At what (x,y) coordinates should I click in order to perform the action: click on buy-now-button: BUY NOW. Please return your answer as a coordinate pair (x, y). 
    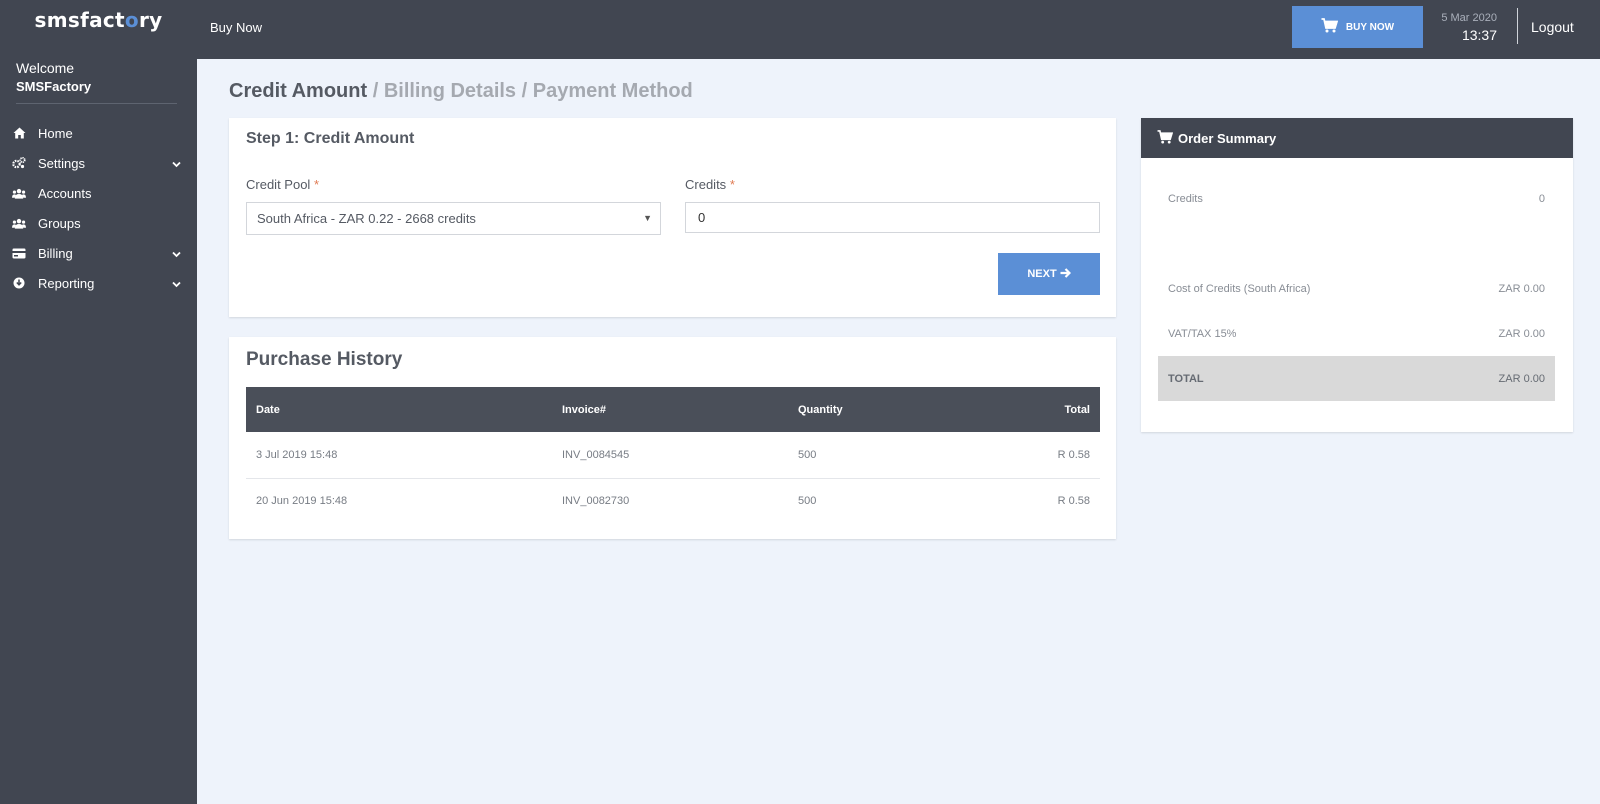
    Looking at the image, I should click on (1357, 27).